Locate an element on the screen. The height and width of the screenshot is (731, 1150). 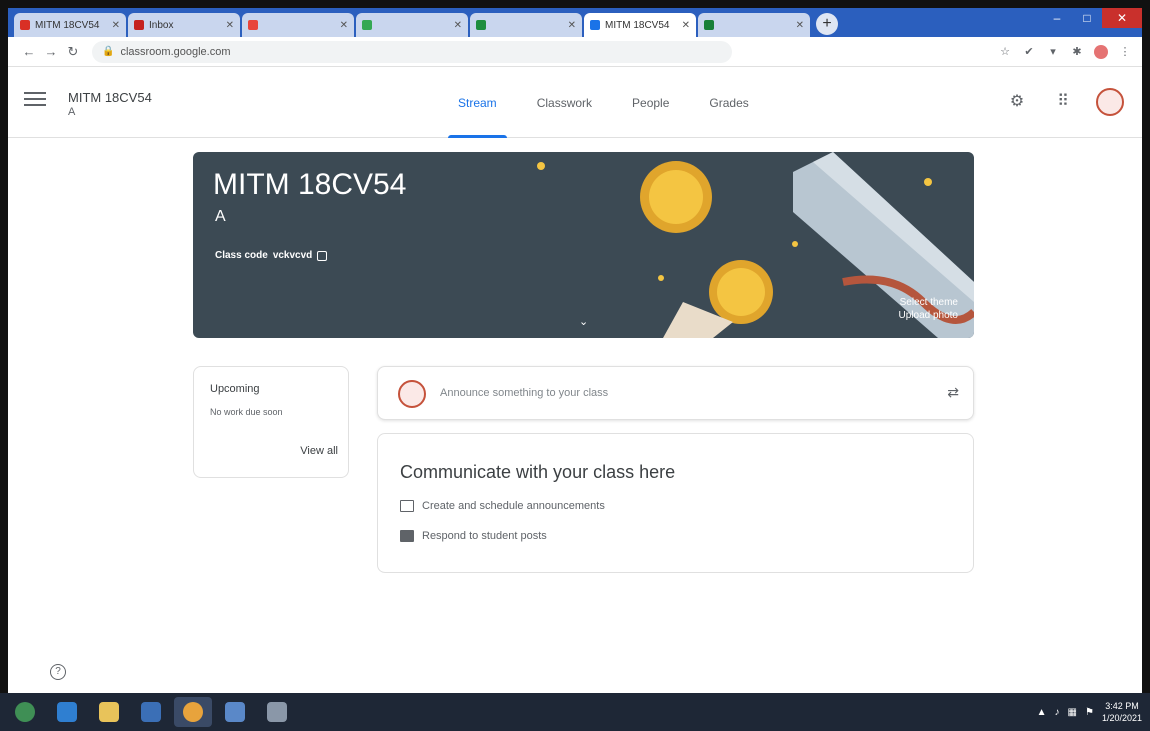
back-arrow-icon: ← is located at coordinates (29, 51).